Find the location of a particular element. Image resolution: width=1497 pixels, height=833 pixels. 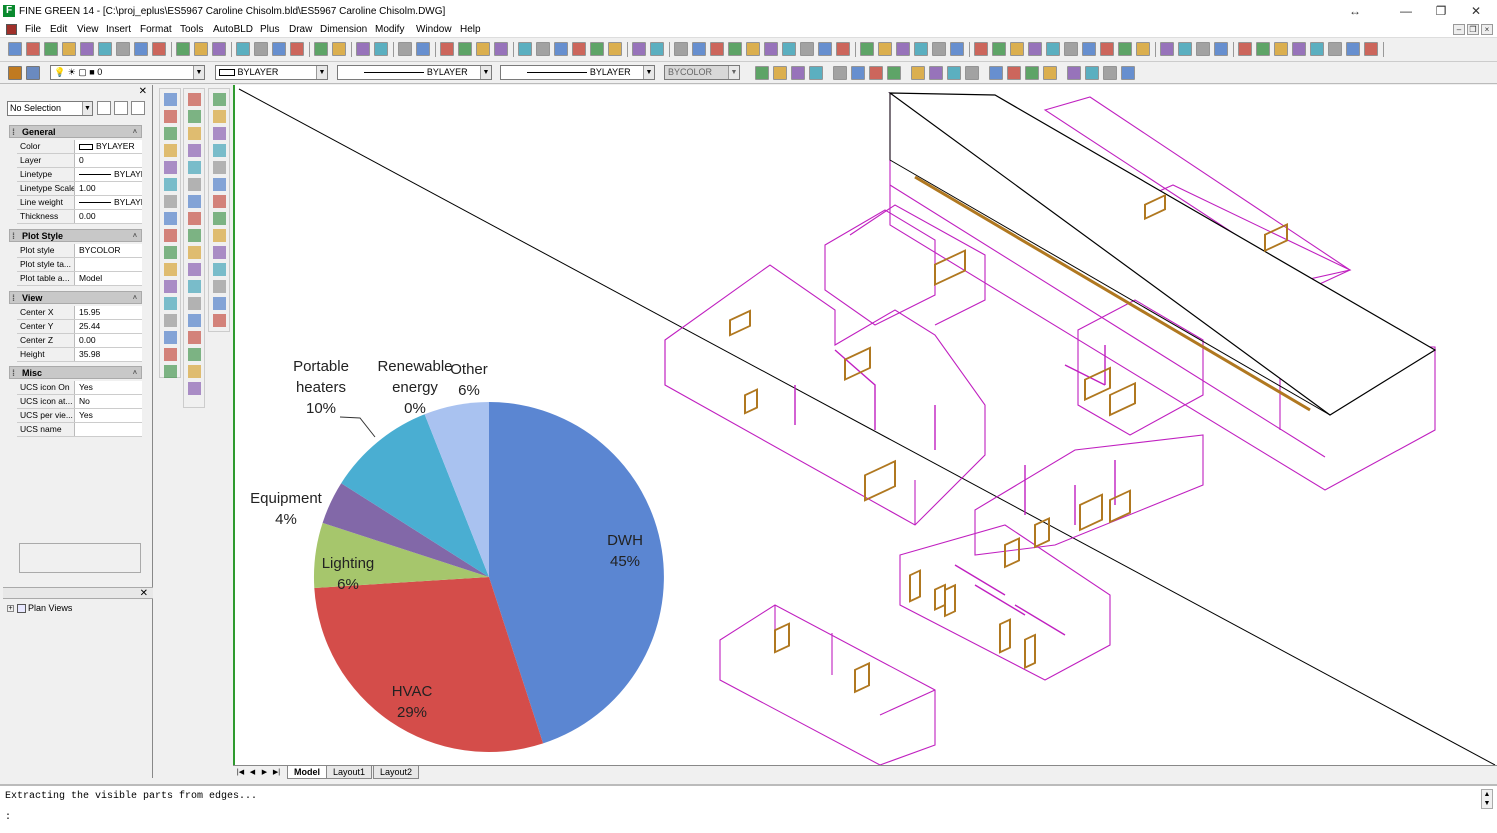

section-header-plot-style: ⁞ Plot Style ˄ is located at coordinates (75, 235).